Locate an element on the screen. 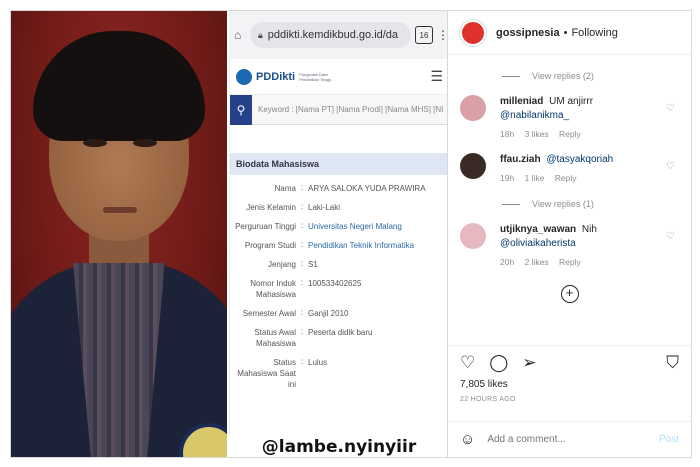 Image resolution: width=700 pixels, height=467 pixels. view-replies-link: View replies (1) is located at coordinates (590, 204).